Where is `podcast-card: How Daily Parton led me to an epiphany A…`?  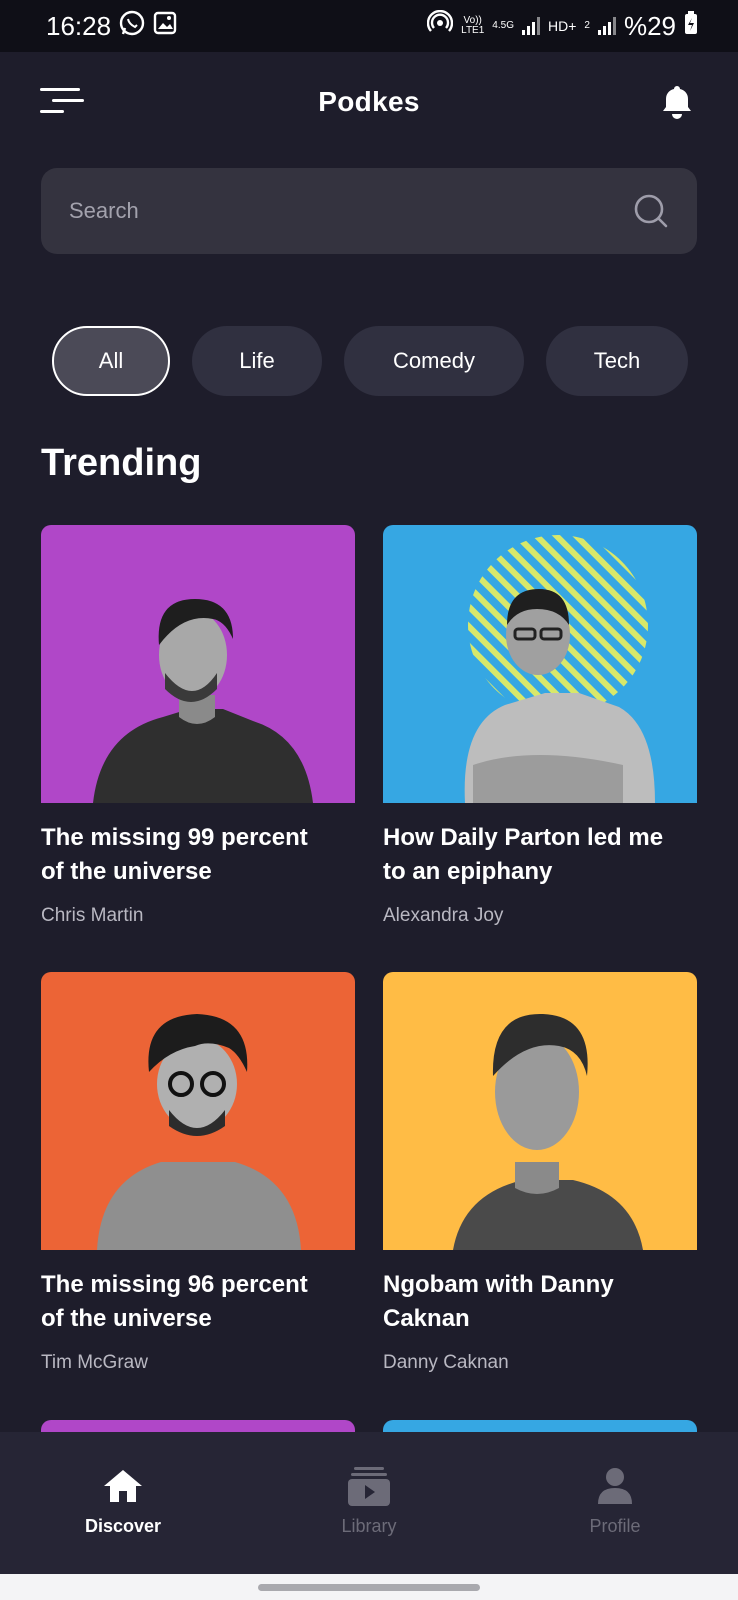 podcast-card: How Daily Parton led me to an epiphany A… is located at coordinates (540, 726).